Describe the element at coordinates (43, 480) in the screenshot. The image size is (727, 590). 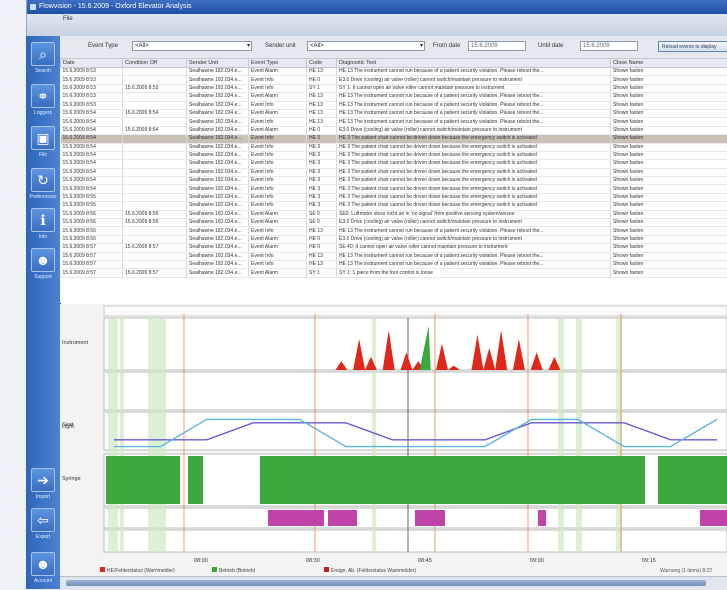
I see `nav-import-button: ➔` at that location.